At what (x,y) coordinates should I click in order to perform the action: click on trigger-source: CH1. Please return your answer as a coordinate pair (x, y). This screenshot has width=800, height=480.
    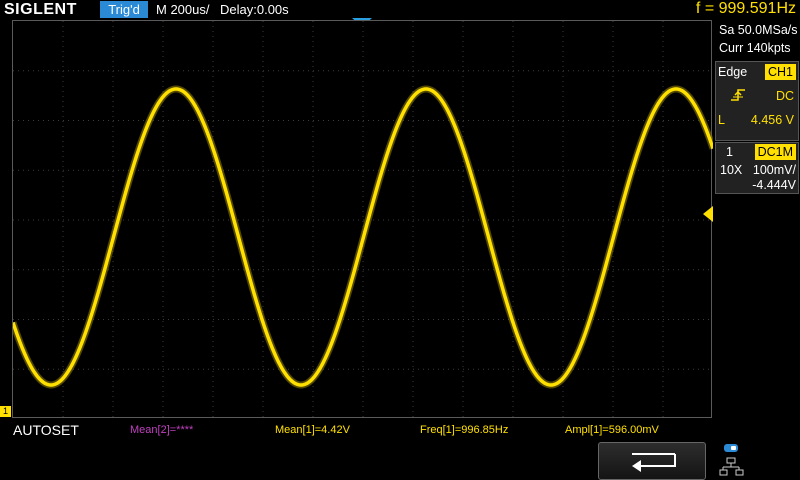
    Looking at the image, I should click on (780, 72).